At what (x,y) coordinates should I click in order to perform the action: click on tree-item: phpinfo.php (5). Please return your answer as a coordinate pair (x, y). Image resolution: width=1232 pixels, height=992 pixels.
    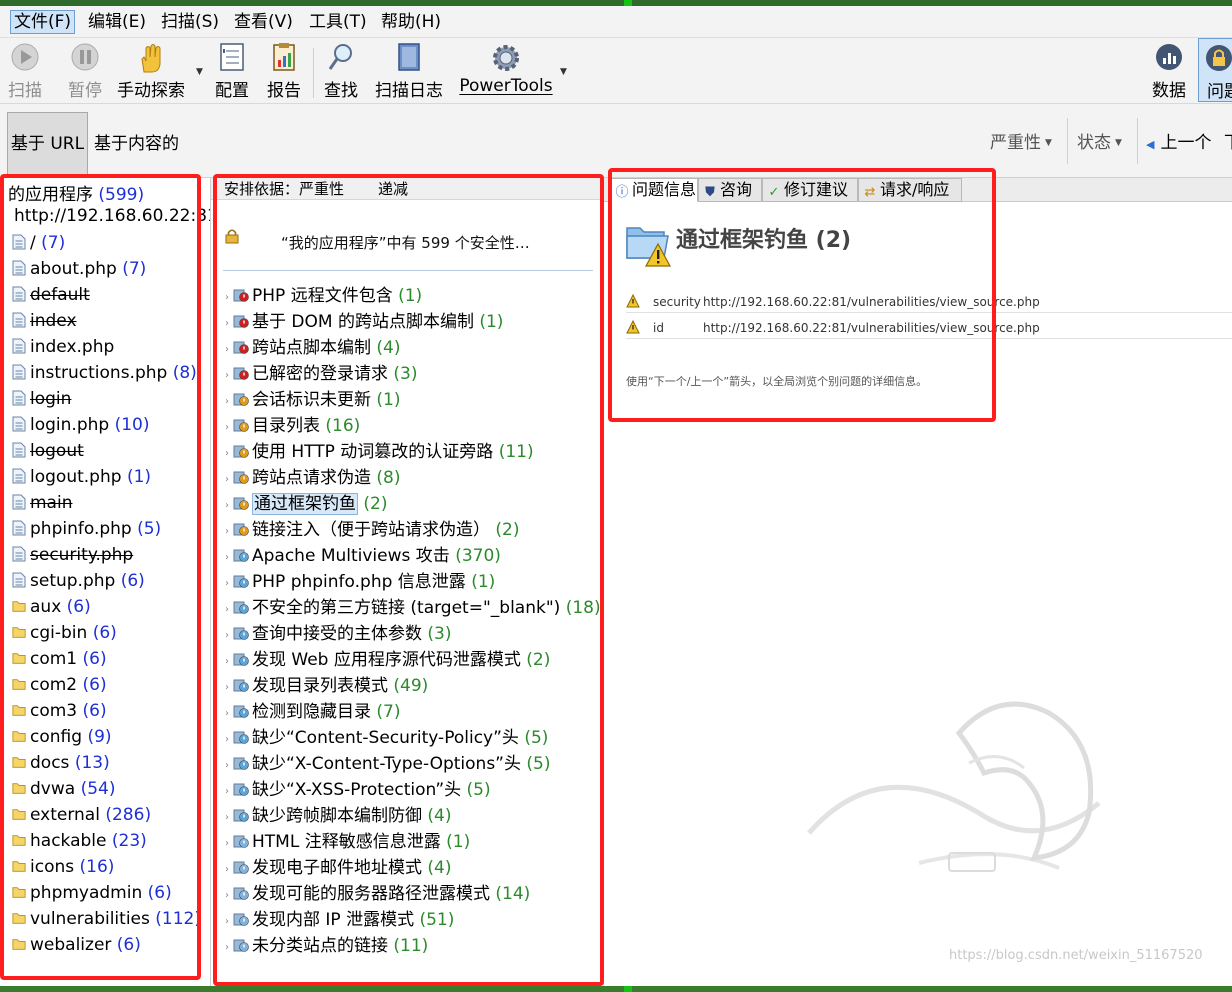
    Looking at the image, I should click on (86, 529).